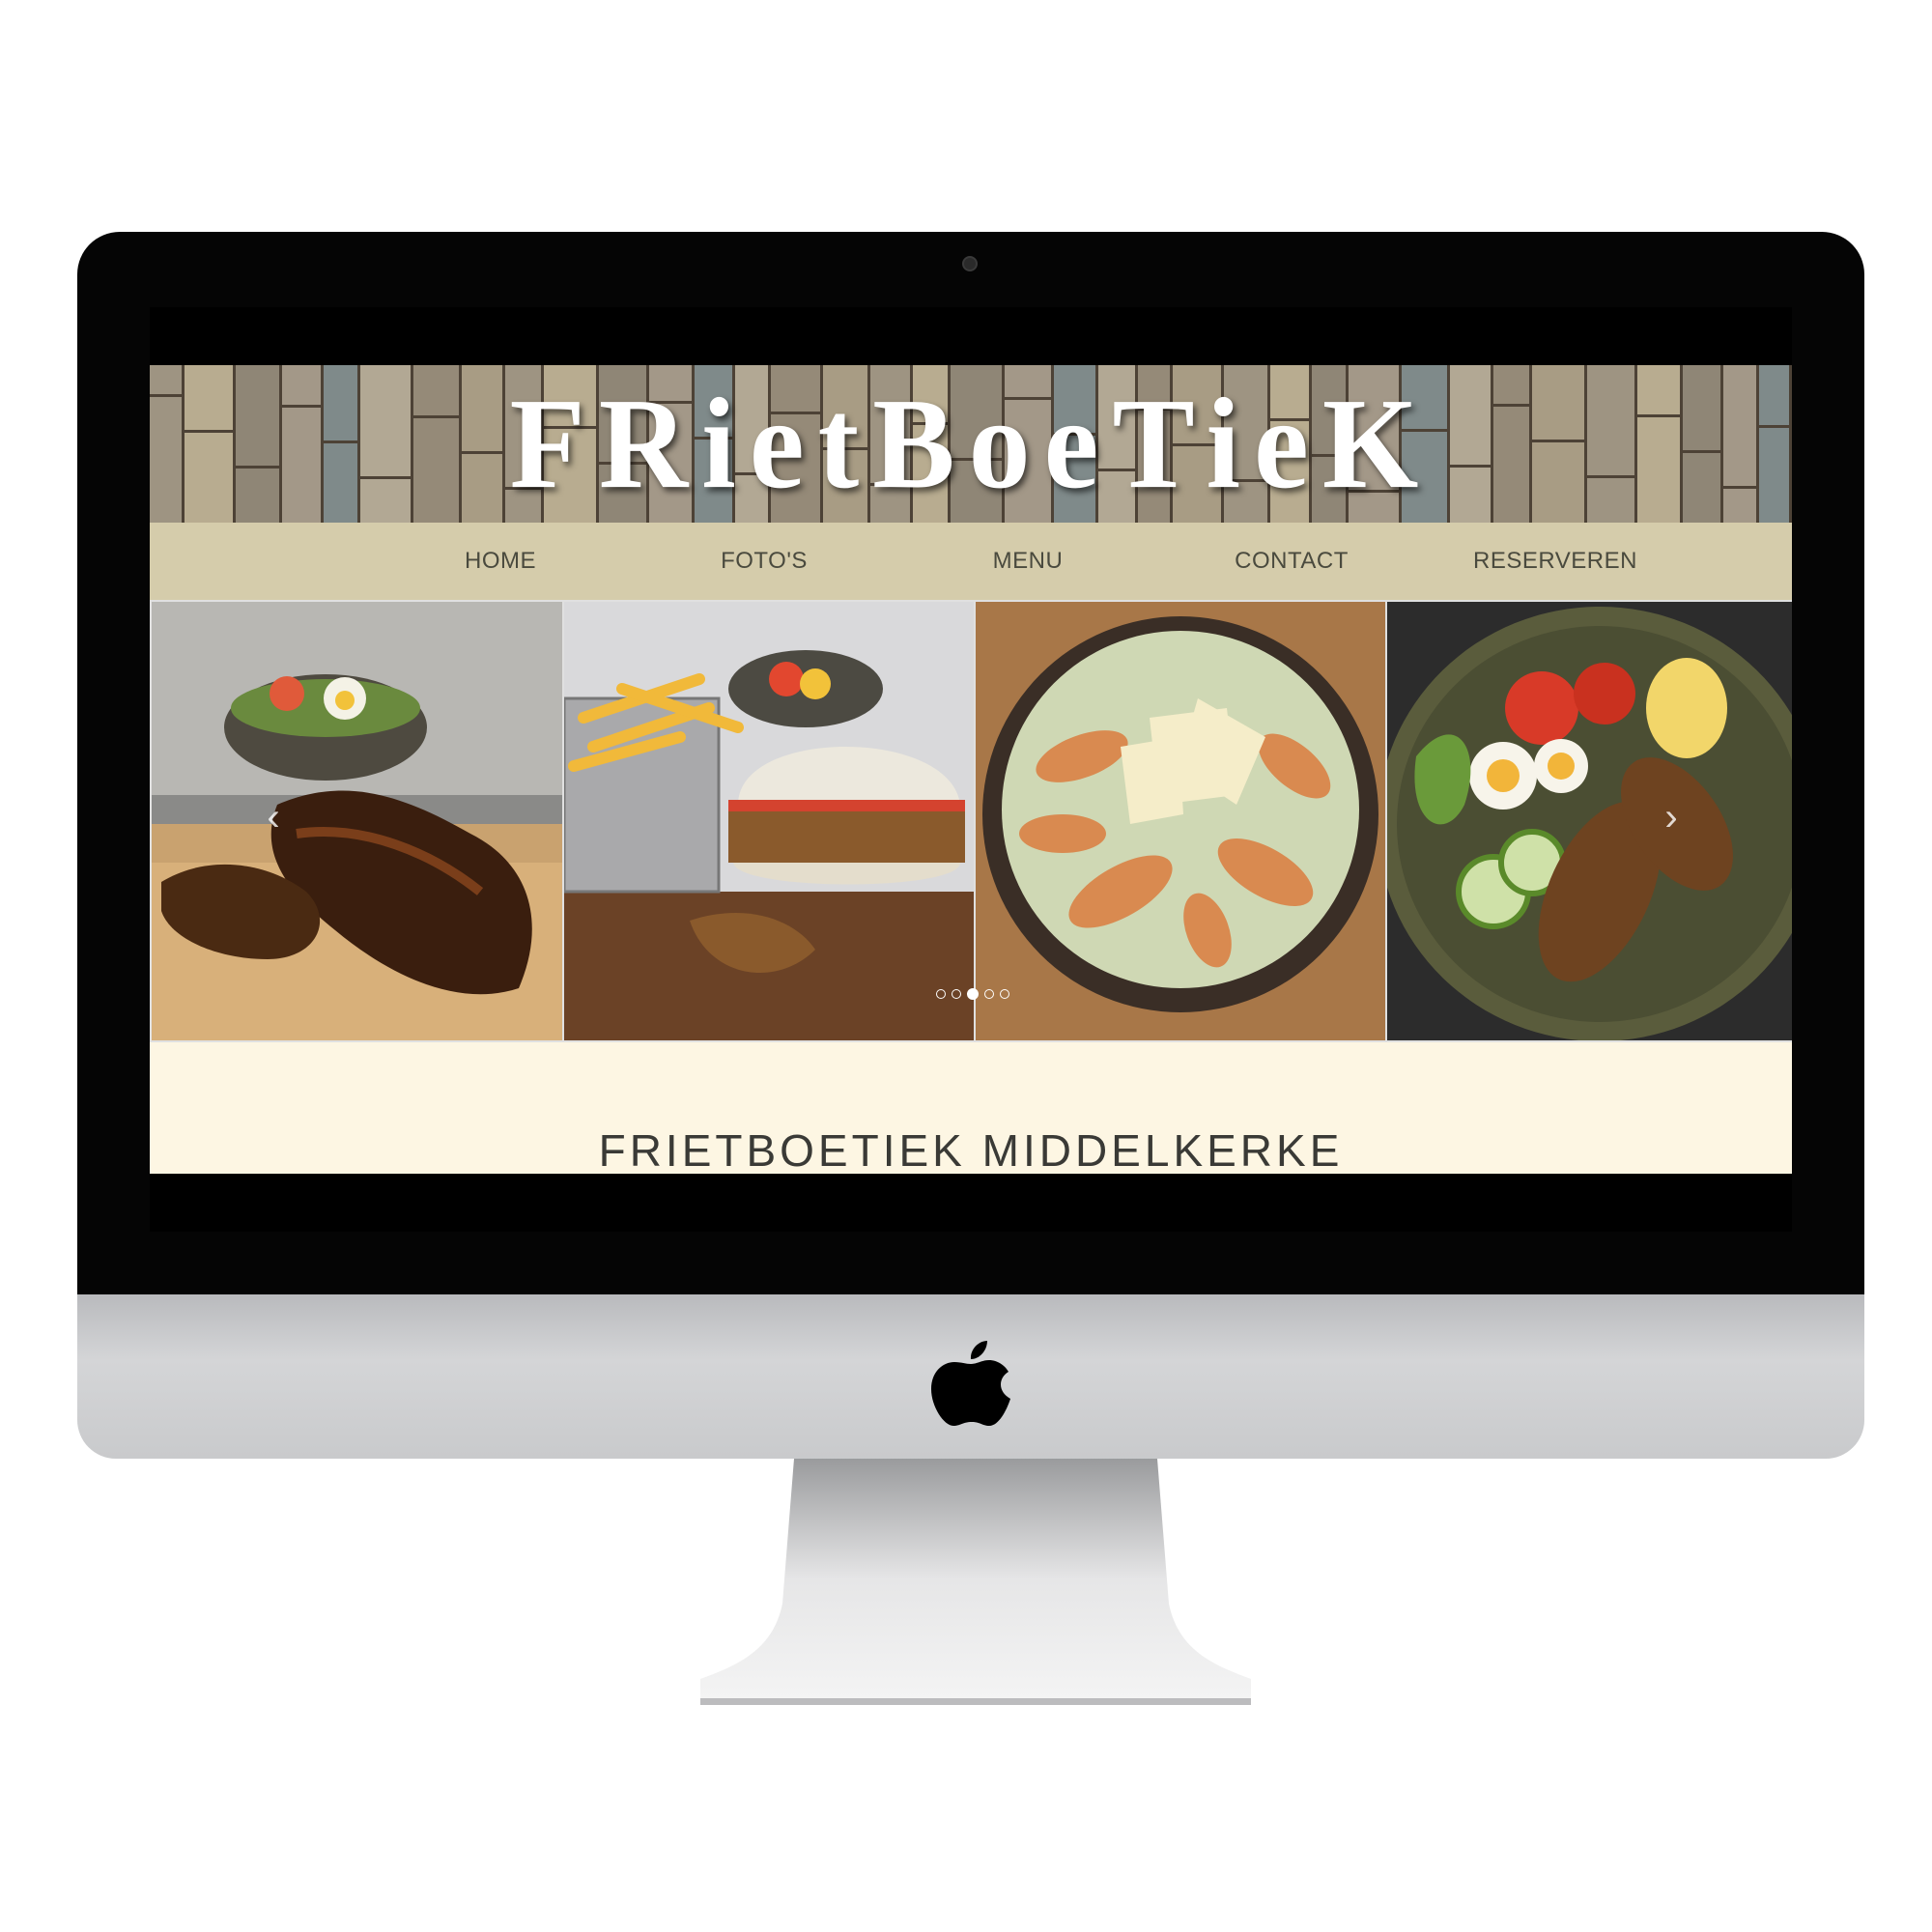 This screenshot has width=1932, height=1932. What do you see at coordinates (357, 821) in the screenshot?
I see `spare-ribs-photo` at bounding box center [357, 821].